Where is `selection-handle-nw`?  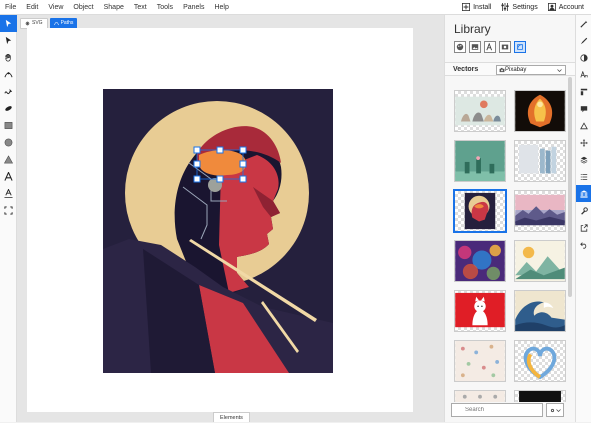
selection-handle-nw is located at coordinates (197, 150).